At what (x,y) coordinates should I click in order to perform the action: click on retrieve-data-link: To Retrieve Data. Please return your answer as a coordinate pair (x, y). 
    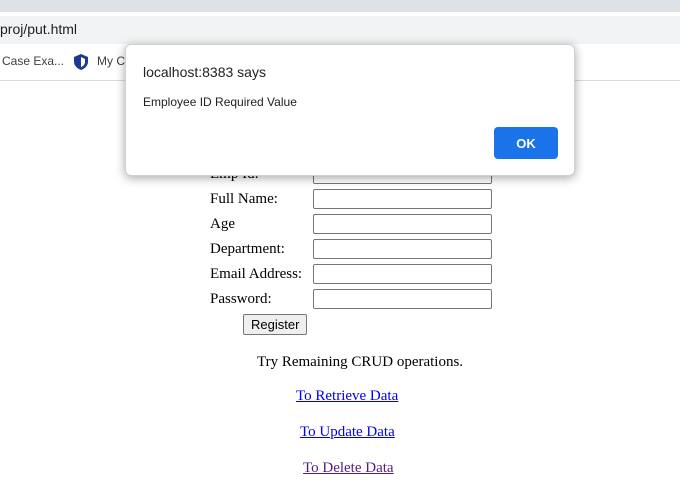
    Looking at the image, I should click on (347, 396).